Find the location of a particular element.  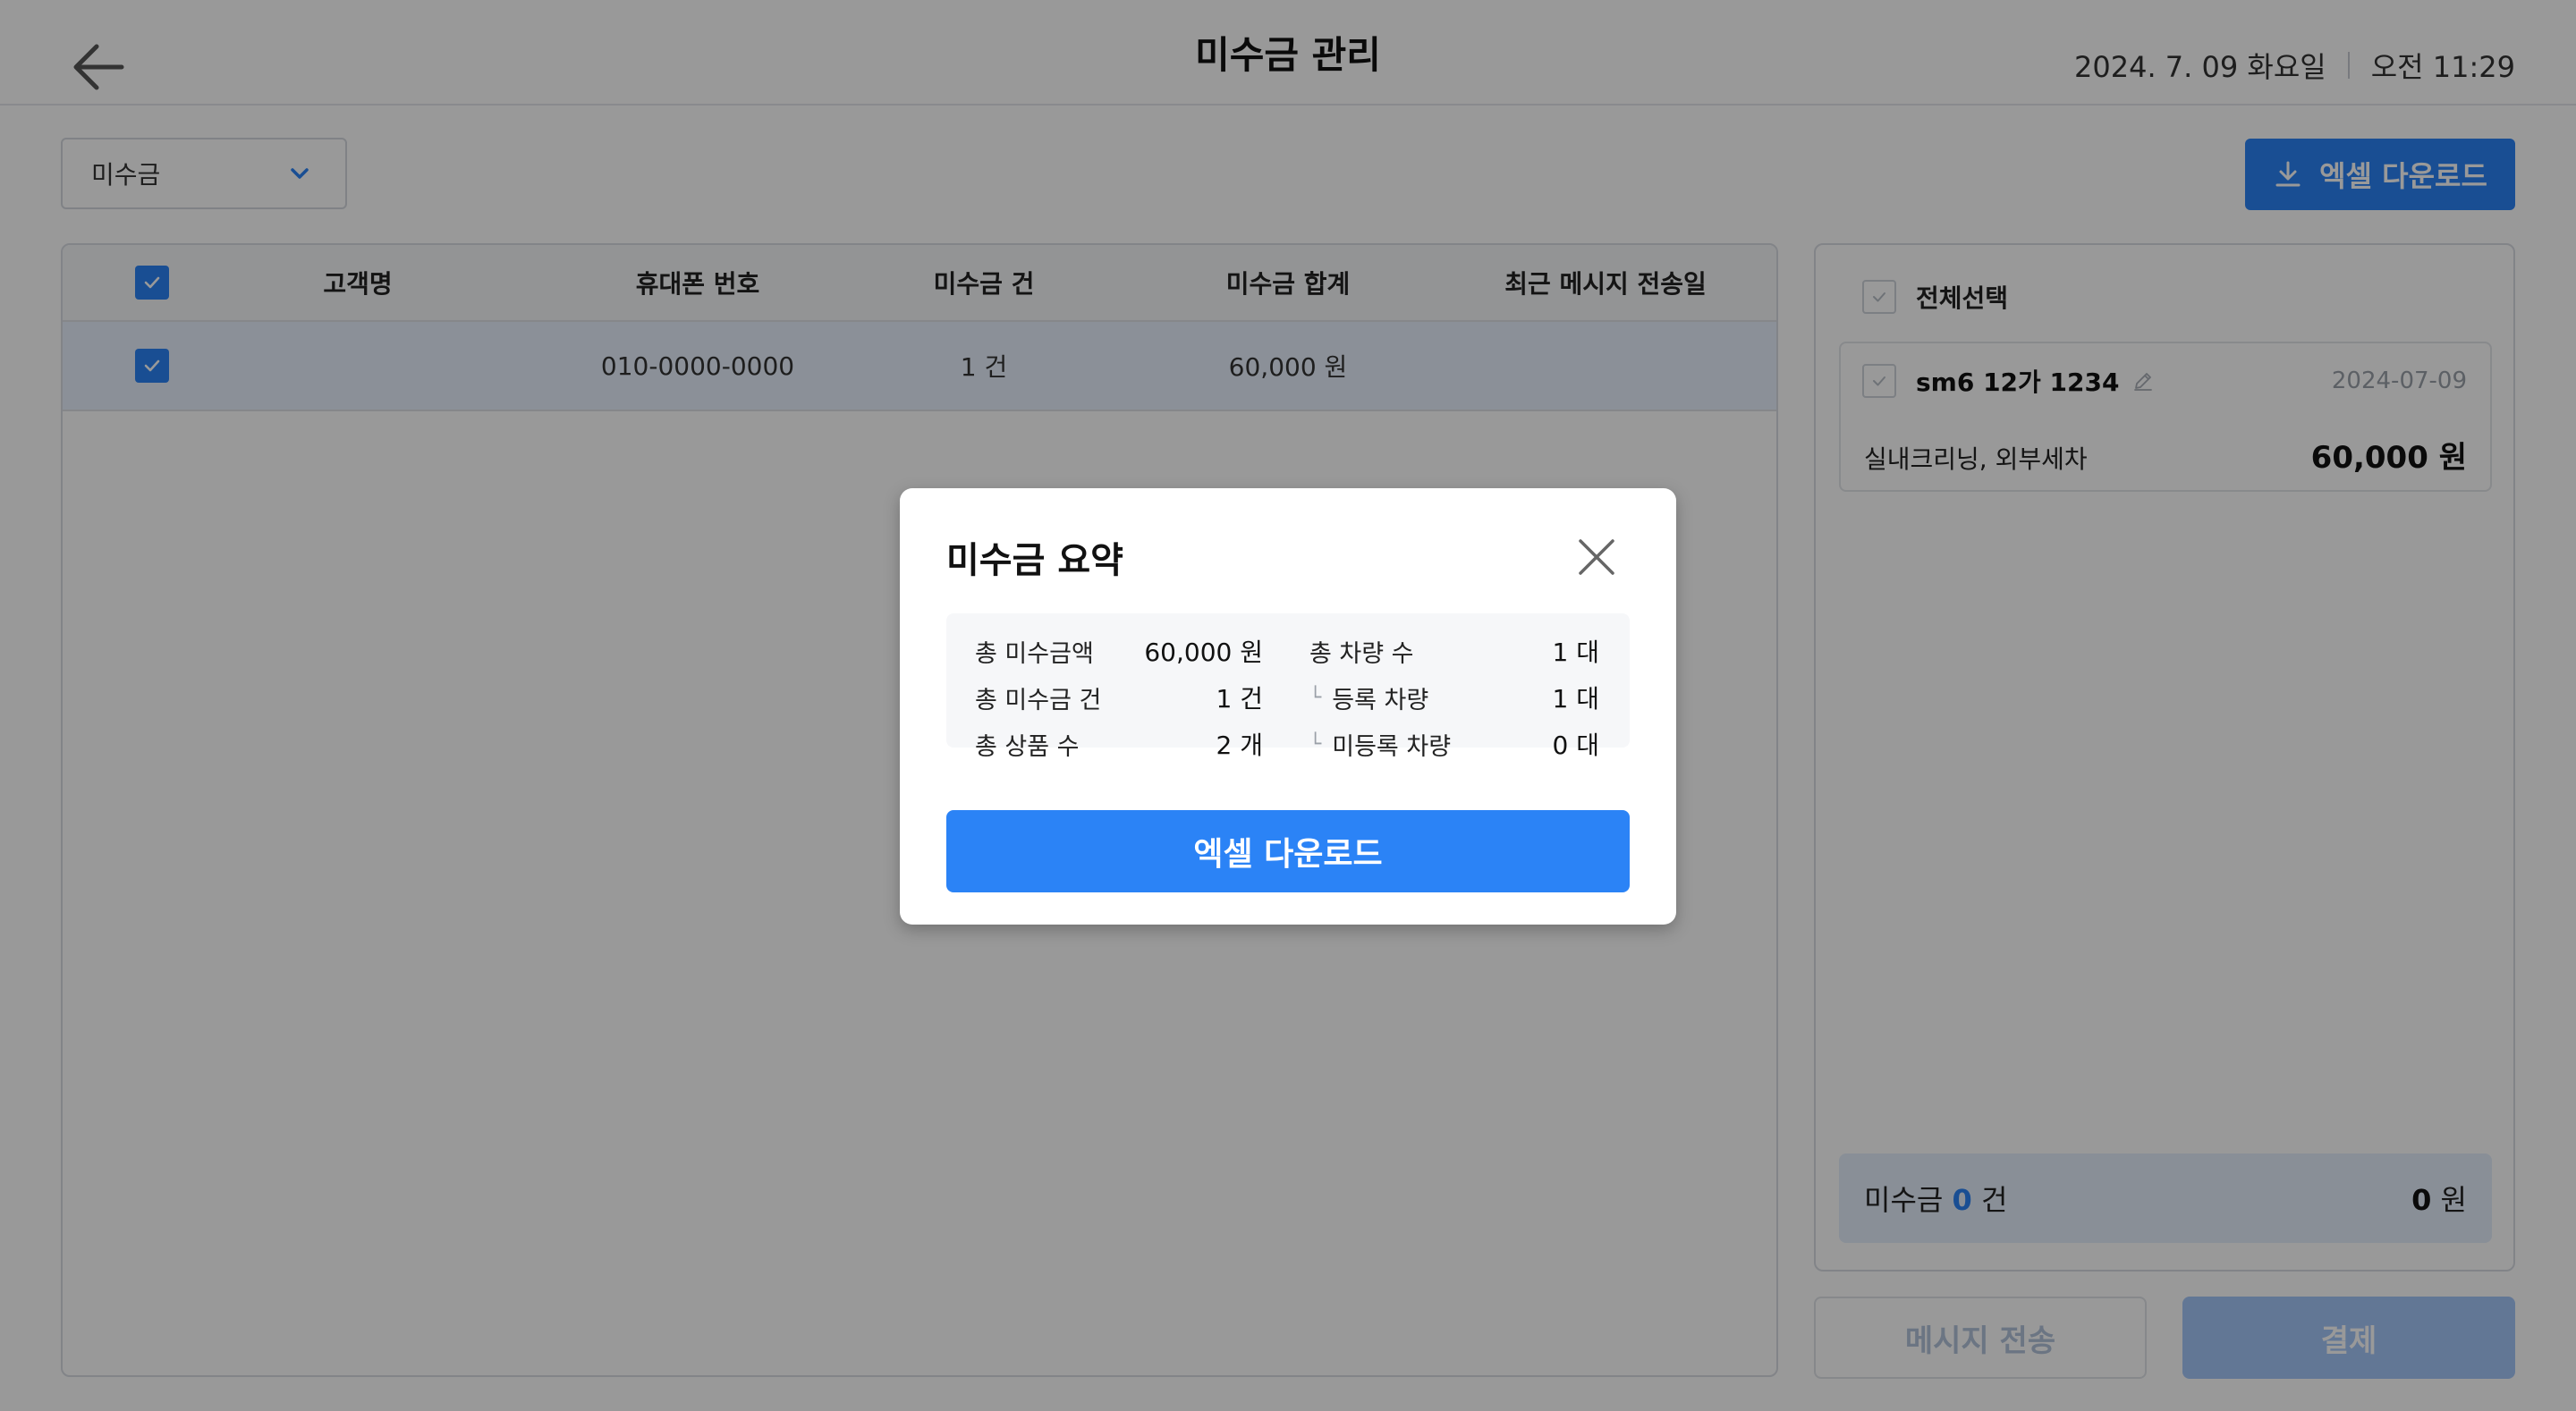

modal-title: 미수금 요약 is located at coordinates (1034, 560).